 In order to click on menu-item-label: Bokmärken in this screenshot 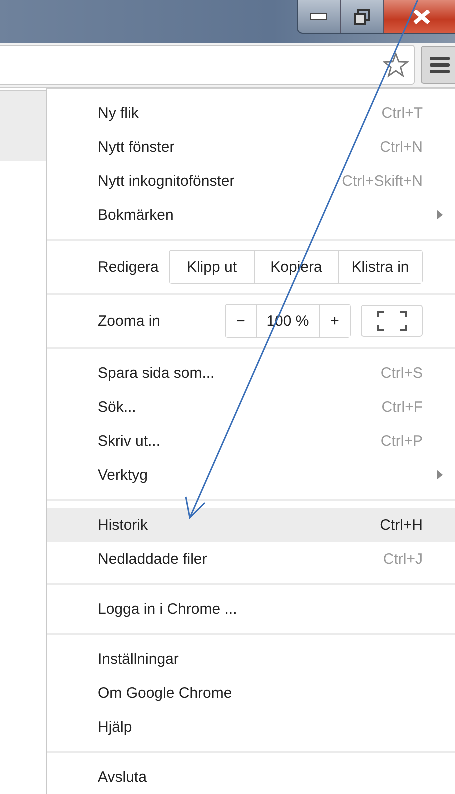, I will do `click(136, 215)`.